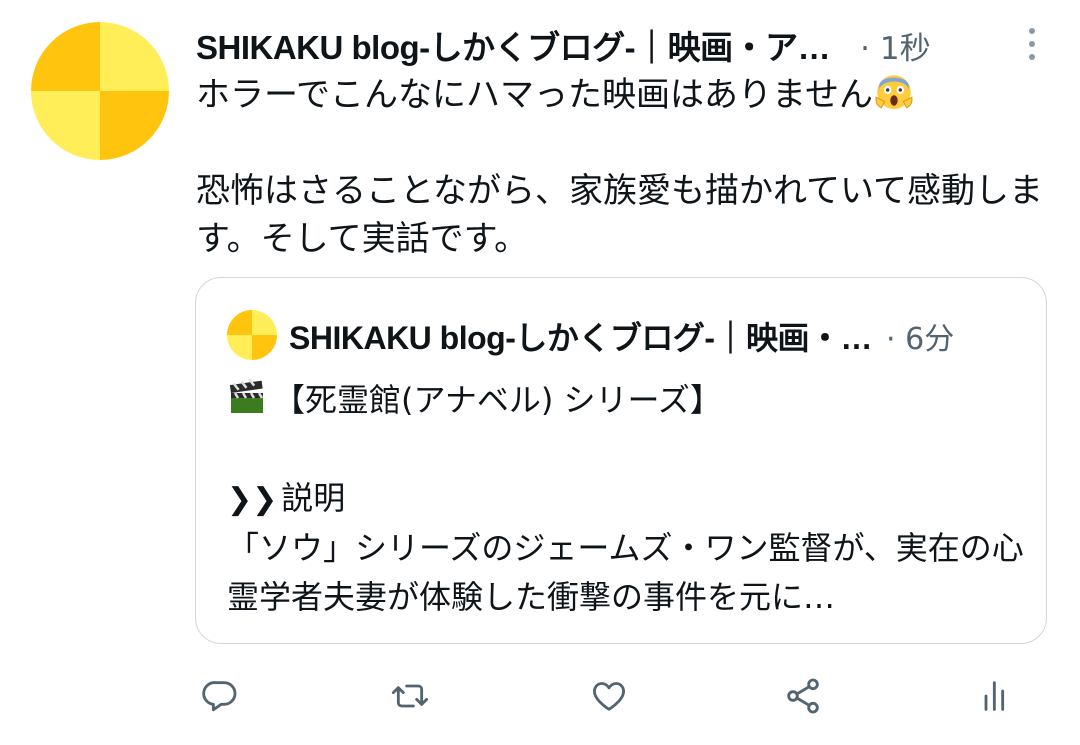 This screenshot has height=745, width=1080. Describe the element at coordinates (895, 45) in the screenshot. I see `tweet-time: · 1秒` at that location.